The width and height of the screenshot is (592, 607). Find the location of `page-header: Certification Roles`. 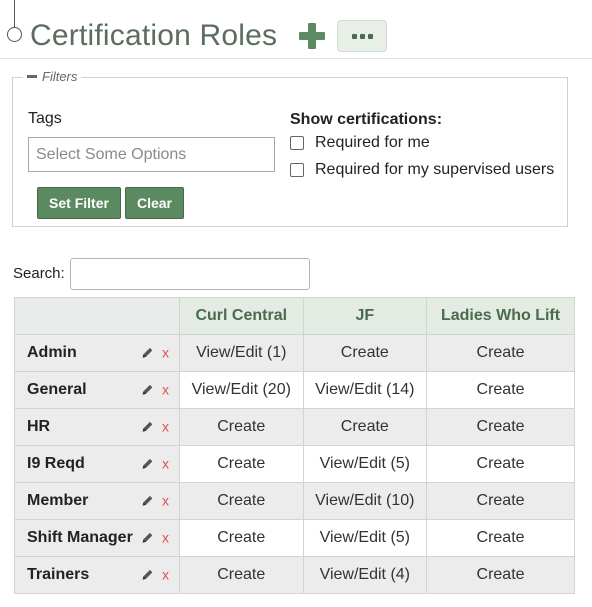

page-header: Certification Roles is located at coordinates (209, 36).